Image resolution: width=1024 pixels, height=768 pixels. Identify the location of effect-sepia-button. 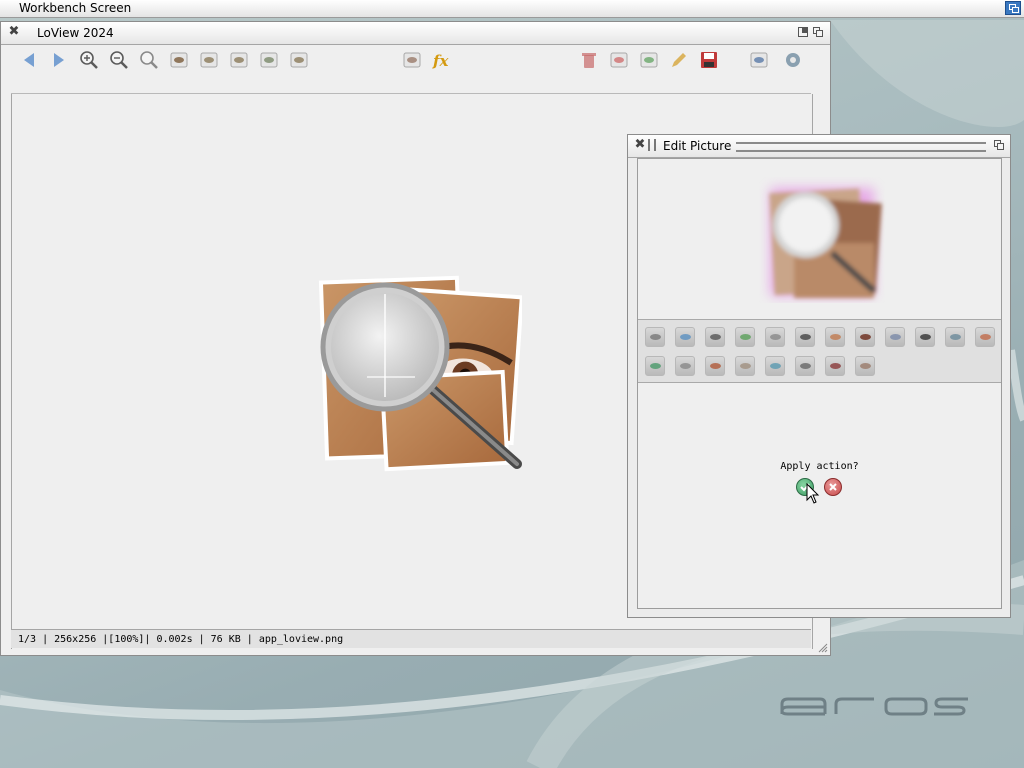
(685, 337).